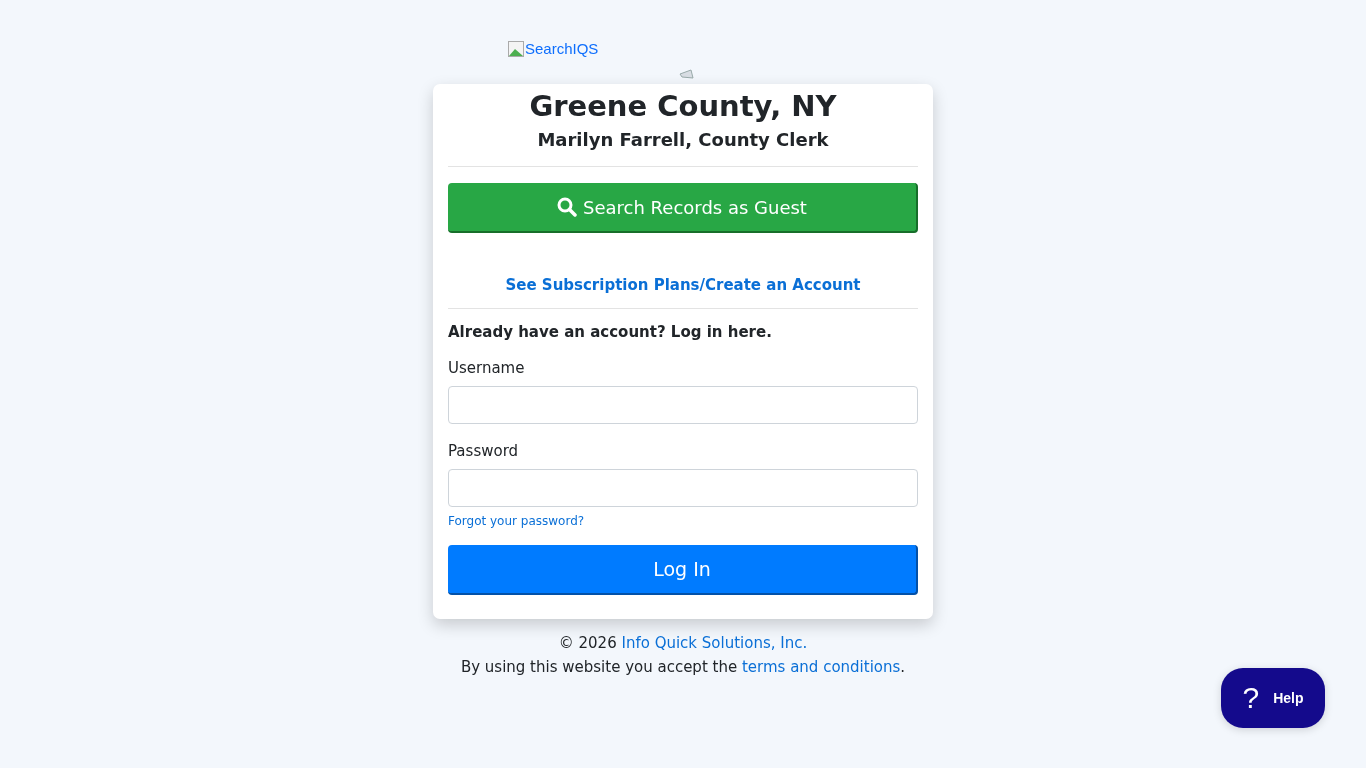  What do you see at coordinates (683, 570) in the screenshot?
I see `log-in-button: Log In` at bounding box center [683, 570].